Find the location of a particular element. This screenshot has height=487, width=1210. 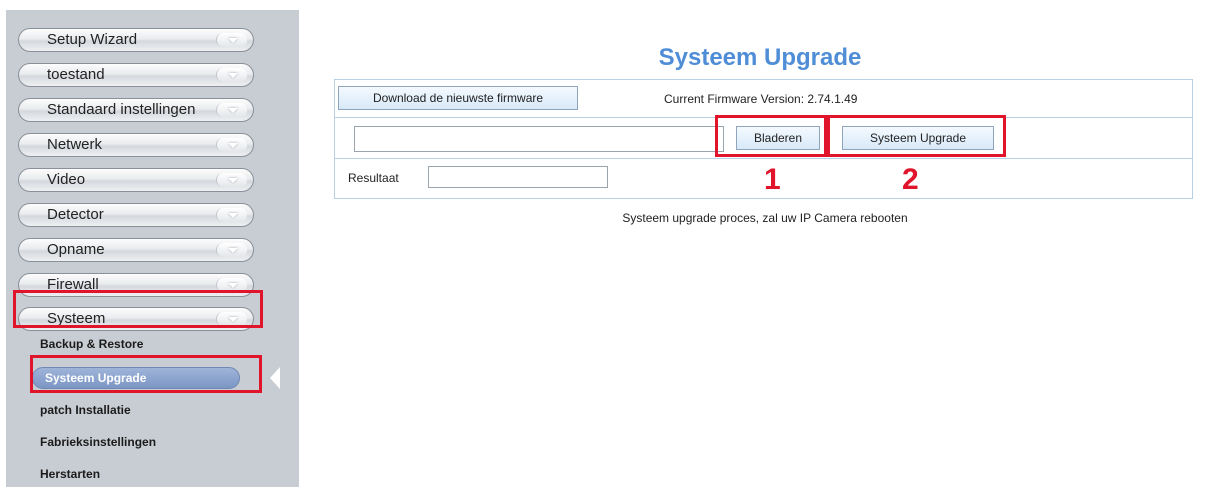

nav-label: Netwerk is located at coordinates (75, 144).